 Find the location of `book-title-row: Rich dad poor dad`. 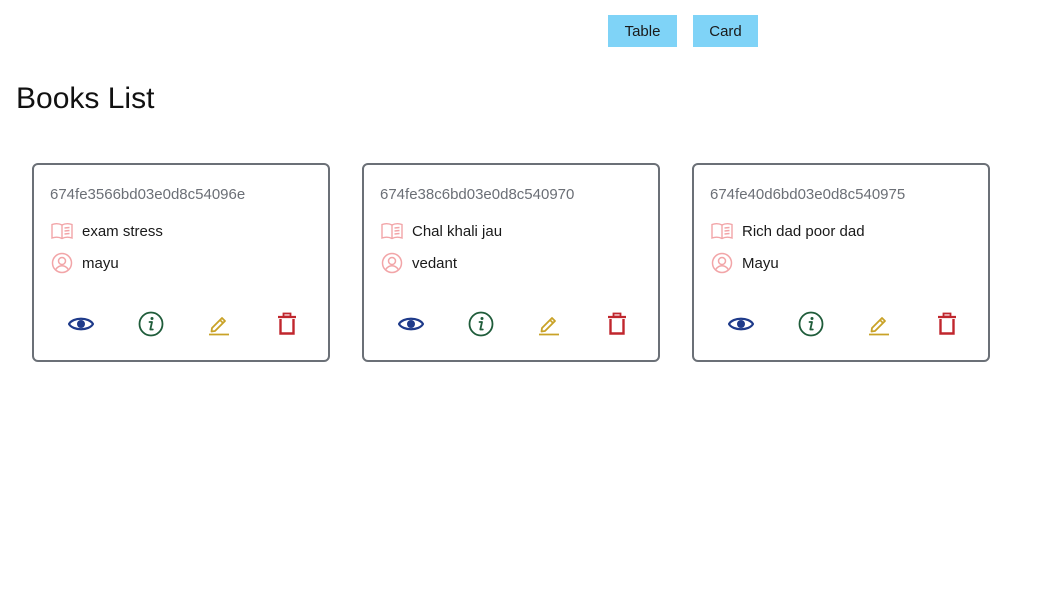

book-title-row: Rich dad poor dad is located at coordinates (787, 231).